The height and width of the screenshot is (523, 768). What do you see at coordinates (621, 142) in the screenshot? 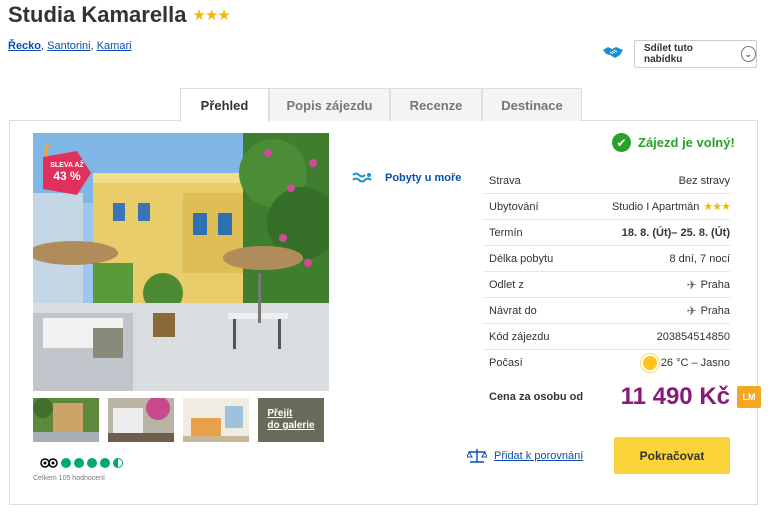
I see `check-icon: ✔` at bounding box center [621, 142].